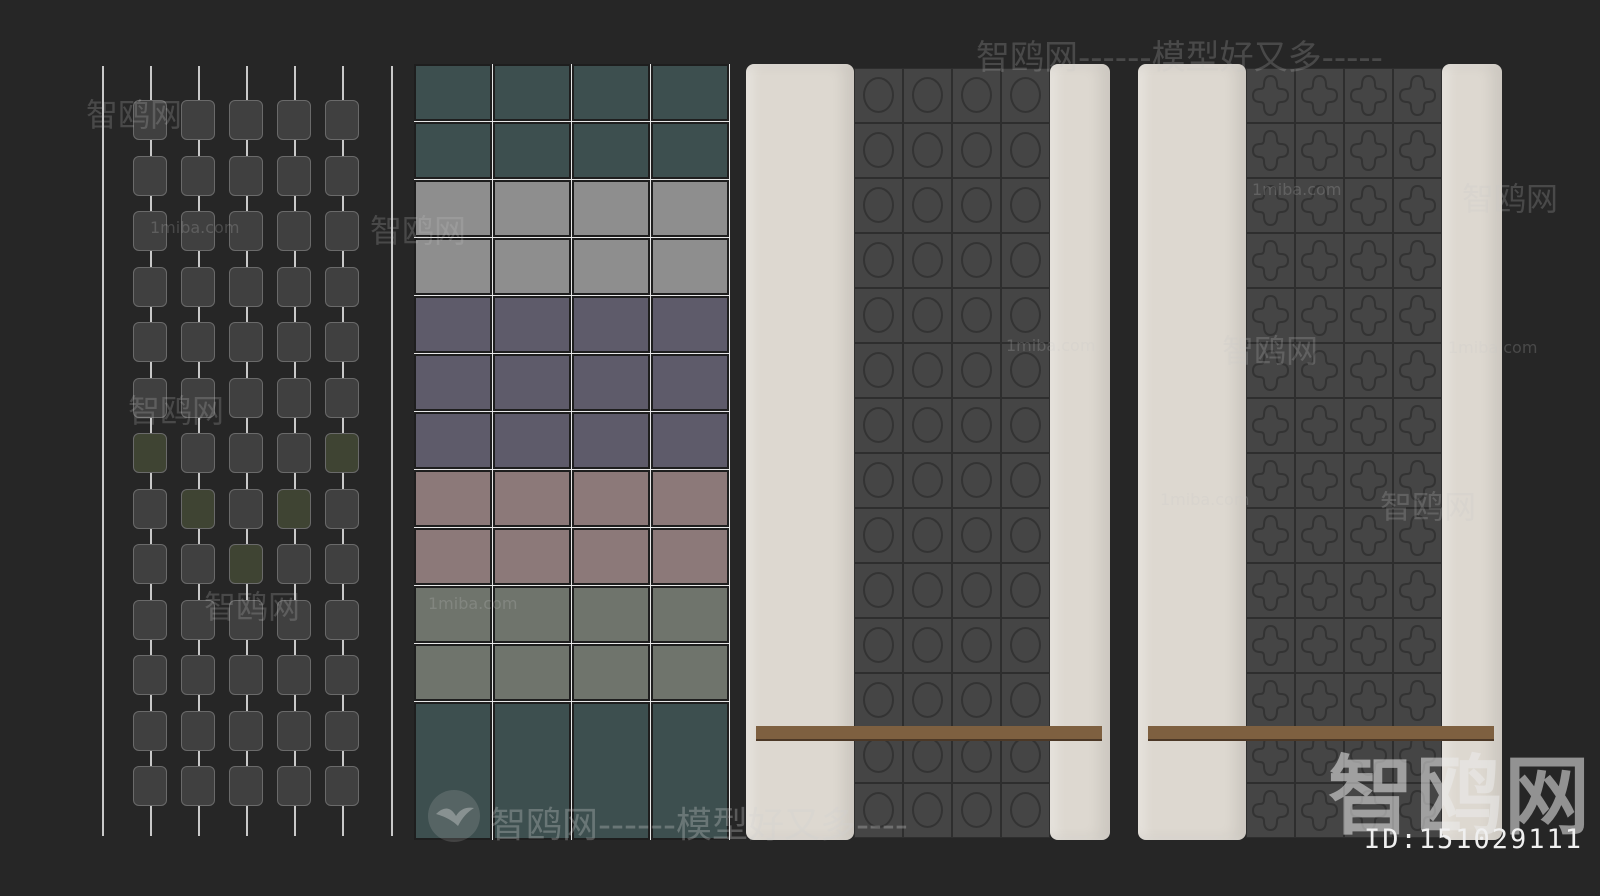  What do you see at coordinates (800, 452) in the screenshot?
I see `left-pillar` at bounding box center [800, 452].